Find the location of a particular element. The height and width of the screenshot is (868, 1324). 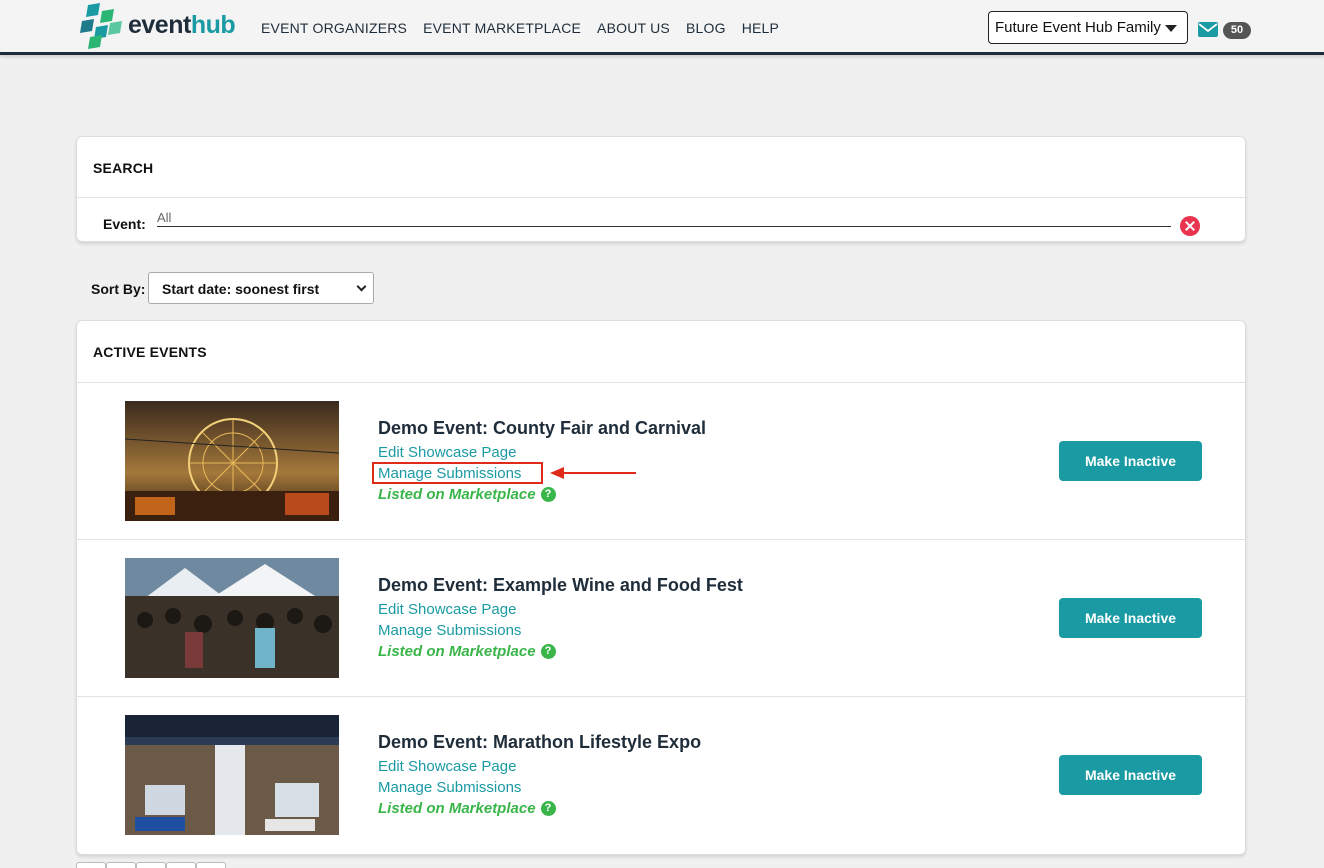

annotation-arrow-icon is located at coordinates (593, 473).